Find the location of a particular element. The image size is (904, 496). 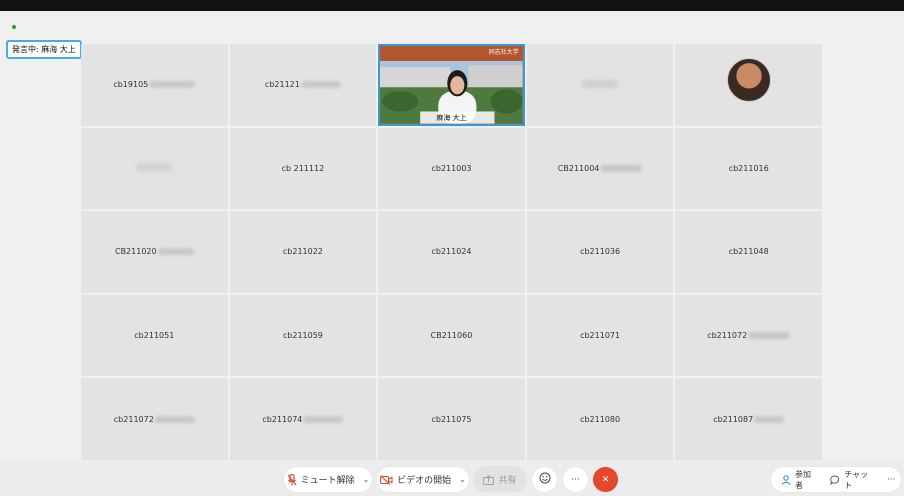

participant-tile: cb211087 is located at coordinates (748, 419).